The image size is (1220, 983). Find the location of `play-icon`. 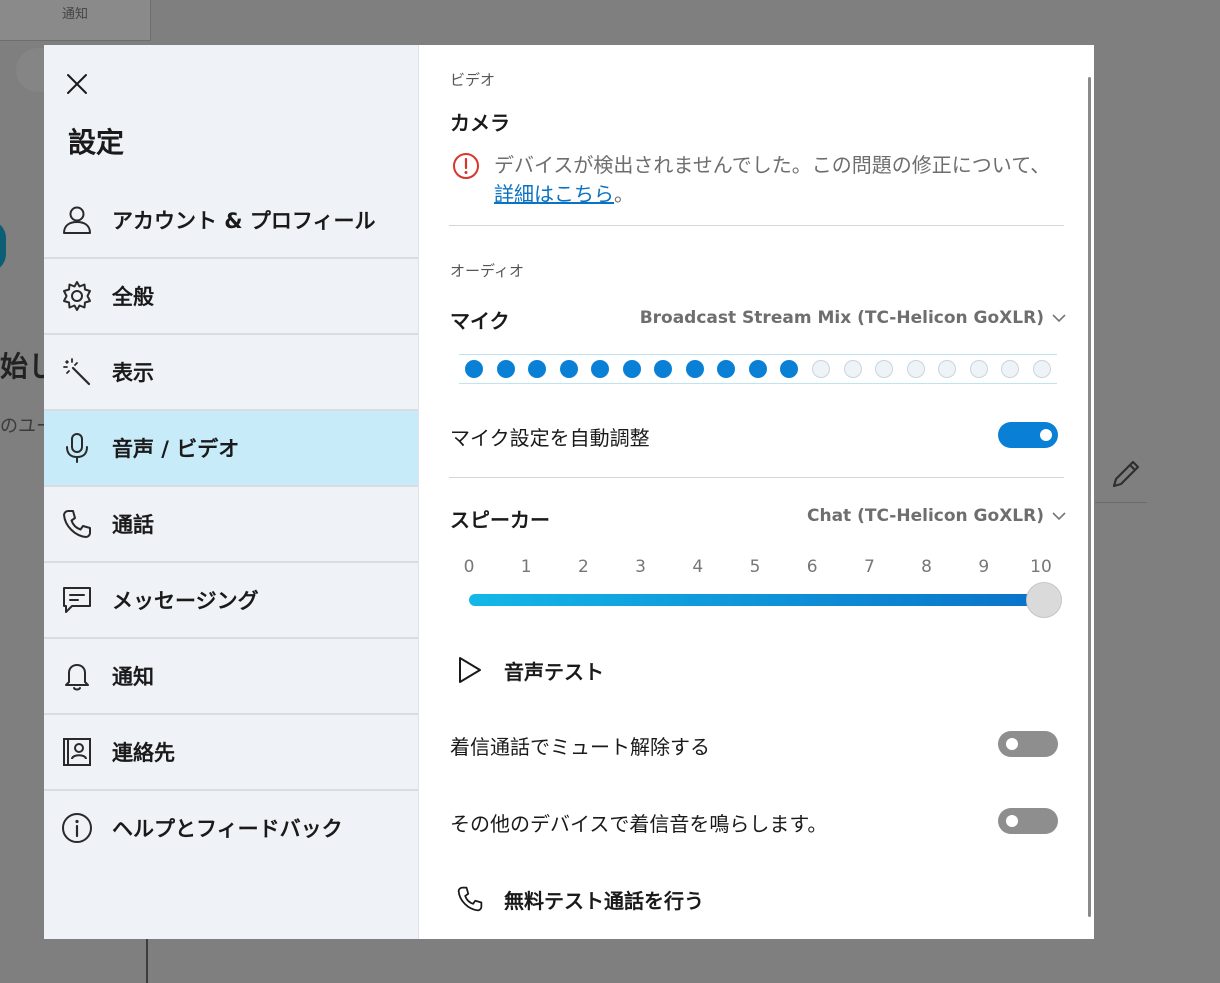

play-icon is located at coordinates (470, 670).